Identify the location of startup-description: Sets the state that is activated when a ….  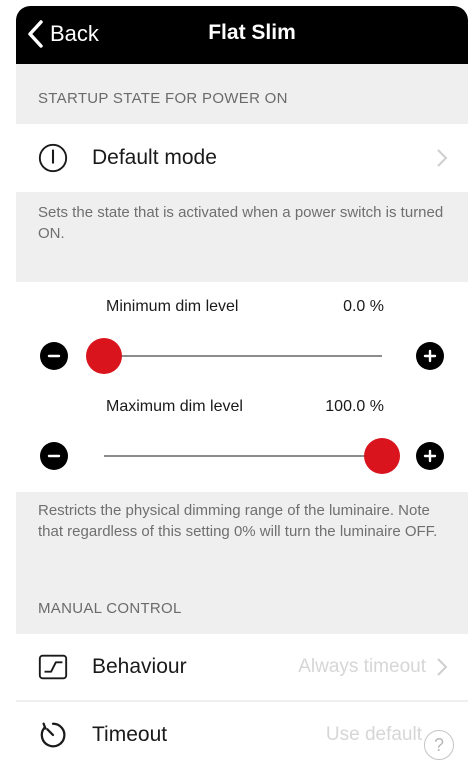
(241, 223).